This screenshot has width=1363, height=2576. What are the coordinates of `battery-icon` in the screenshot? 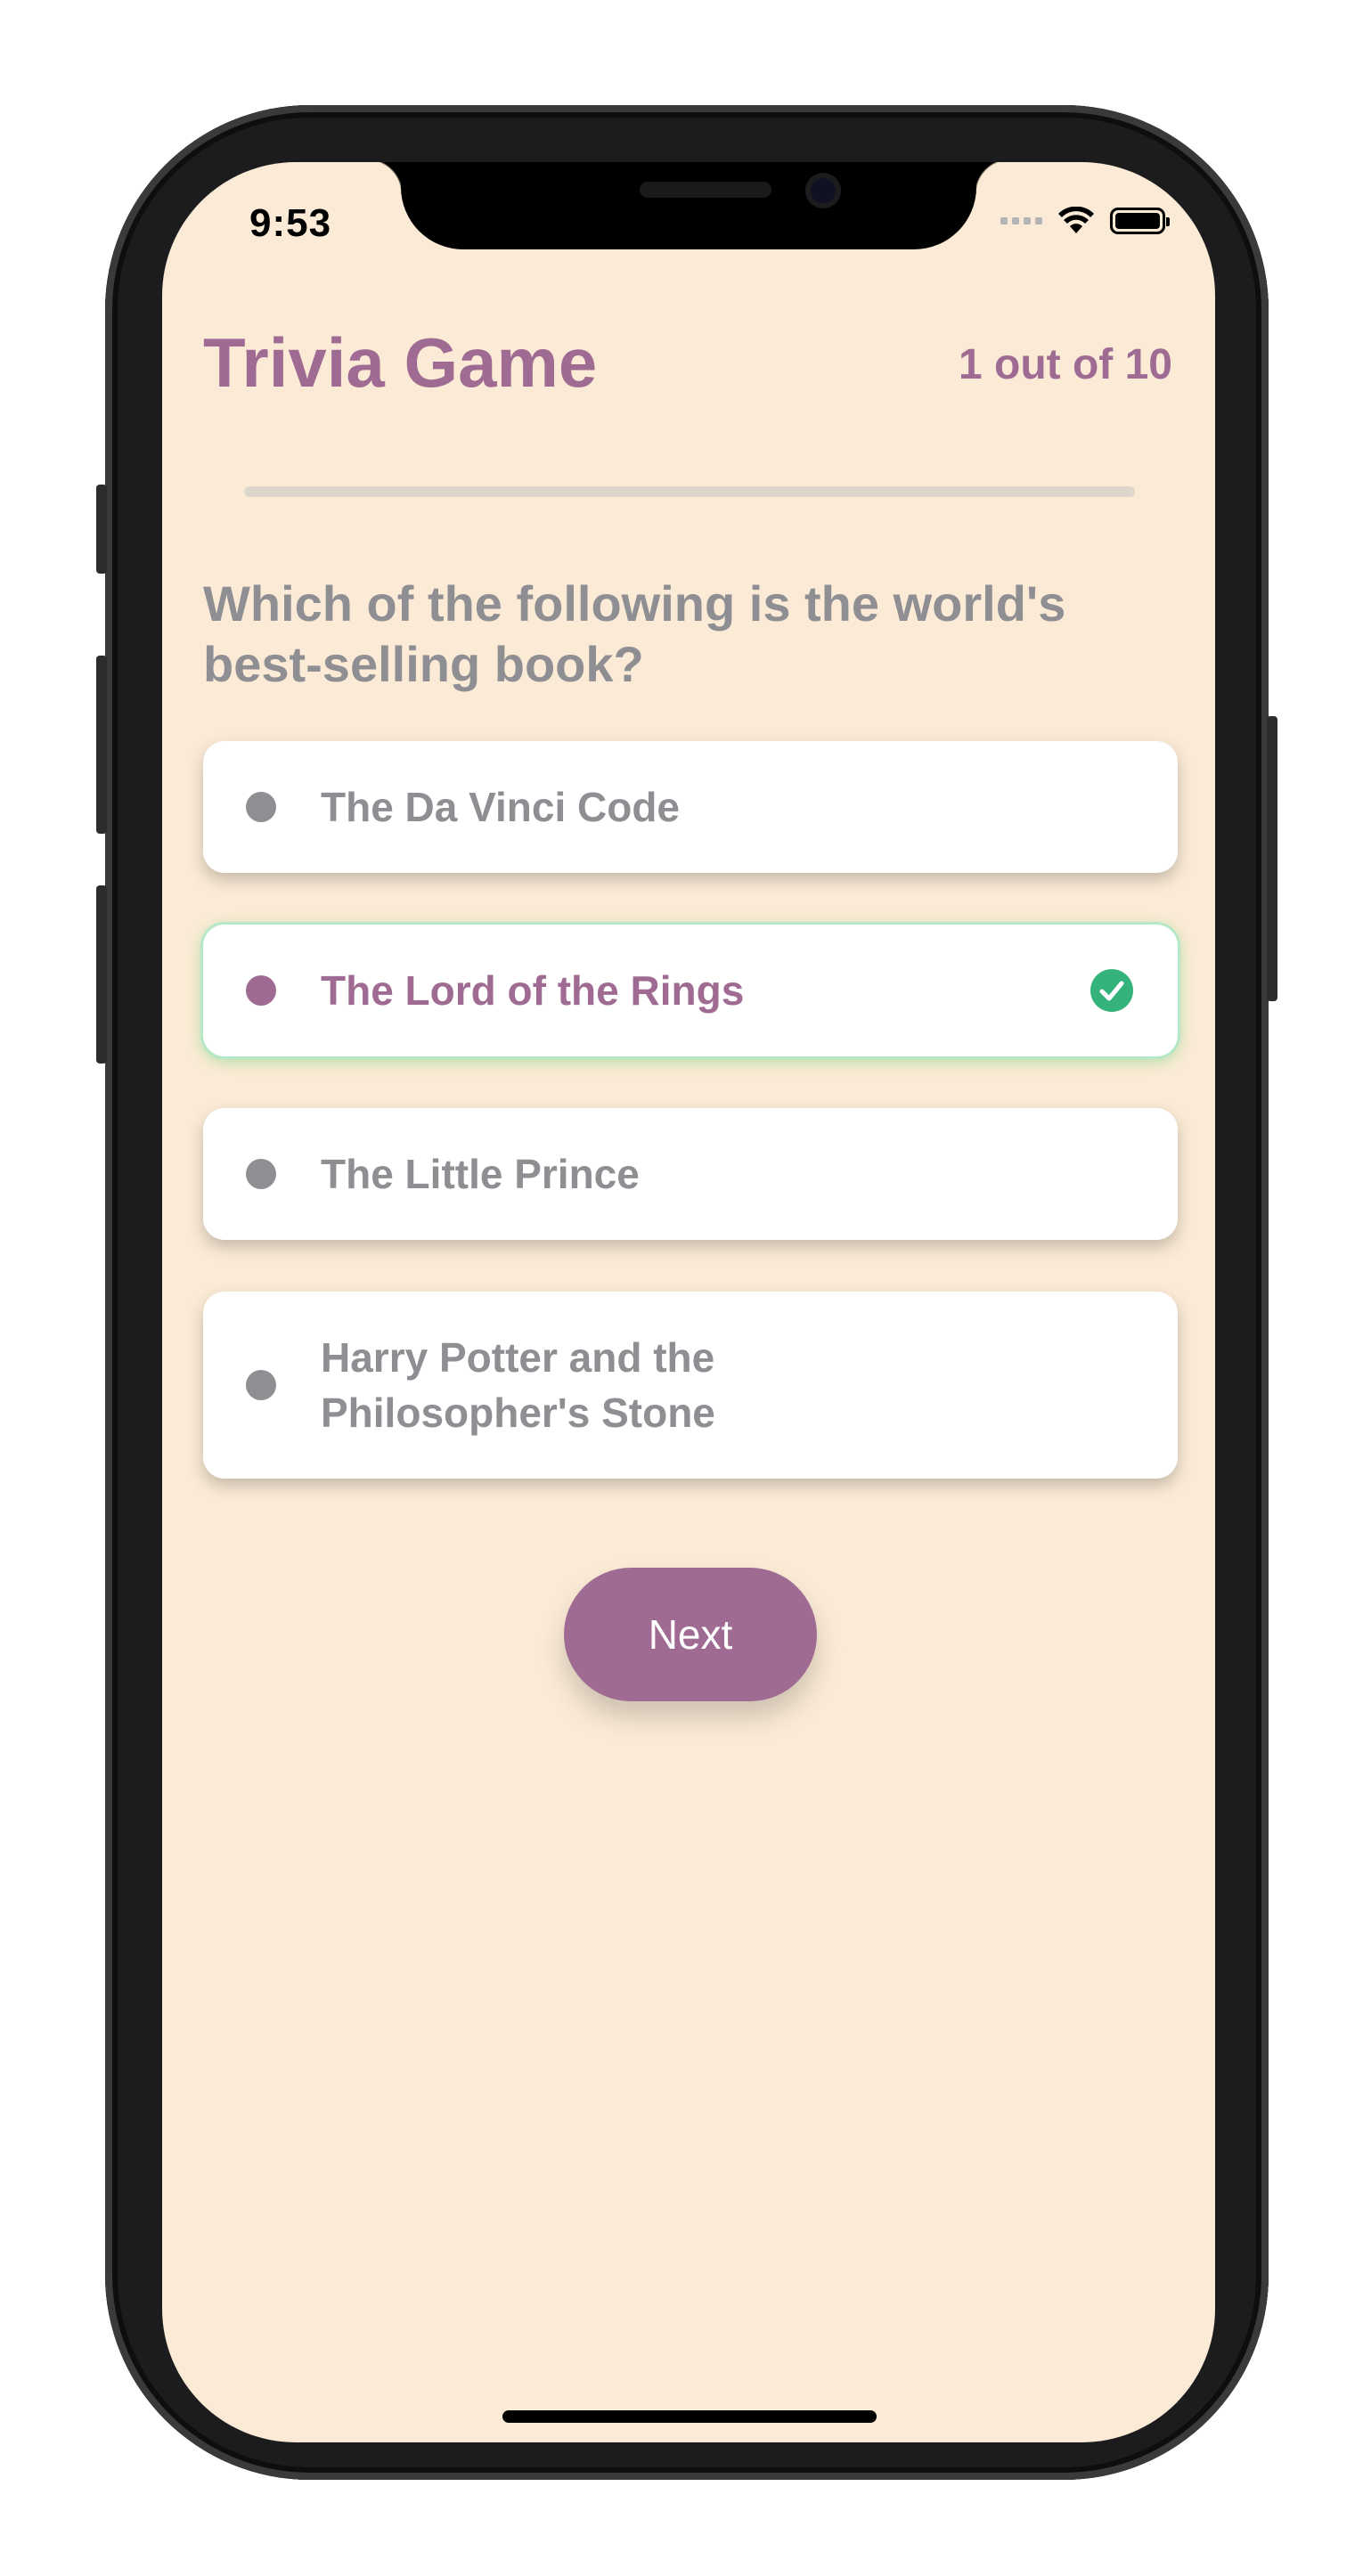 It's located at (1140, 221).